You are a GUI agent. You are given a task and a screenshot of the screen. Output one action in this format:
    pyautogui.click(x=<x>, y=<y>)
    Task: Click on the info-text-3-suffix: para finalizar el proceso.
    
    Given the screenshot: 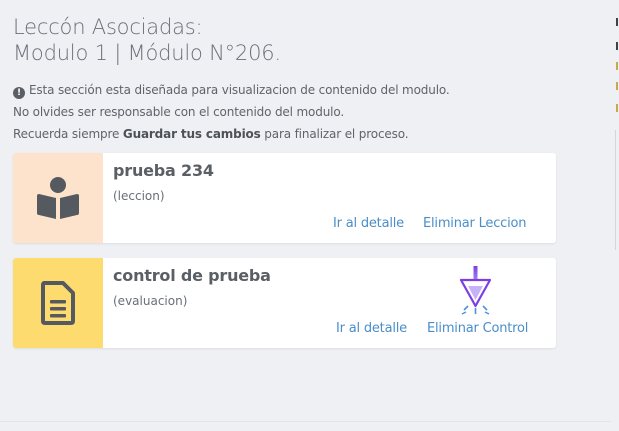 What is the action you would take?
    pyautogui.click(x=334, y=134)
    